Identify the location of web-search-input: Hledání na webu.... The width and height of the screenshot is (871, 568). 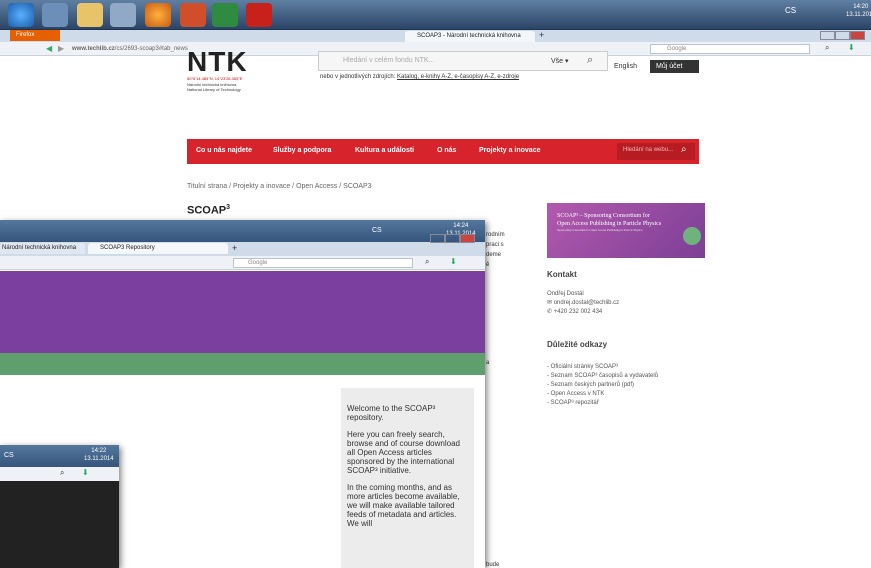
(648, 150).